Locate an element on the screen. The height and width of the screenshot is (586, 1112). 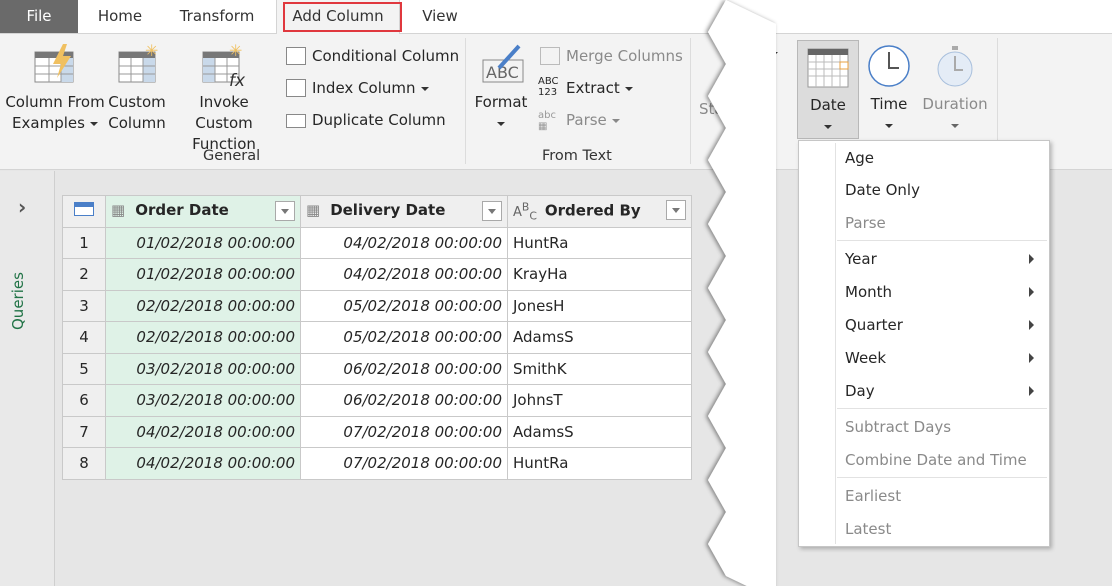
menu-item-label: Month is located at coordinates (869, 292).